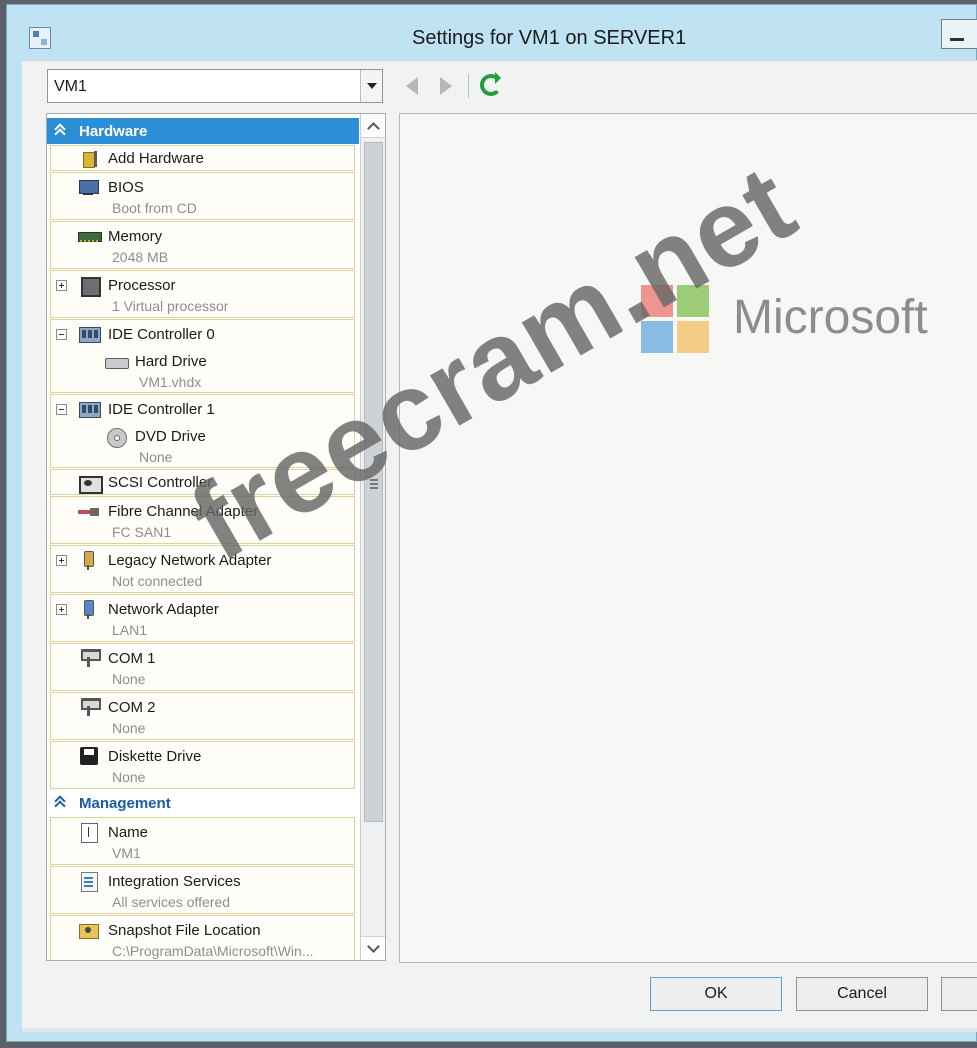  Describe the element at coordinates (40, 38) in the screenshot. I see `settings-app-icon` at that location.